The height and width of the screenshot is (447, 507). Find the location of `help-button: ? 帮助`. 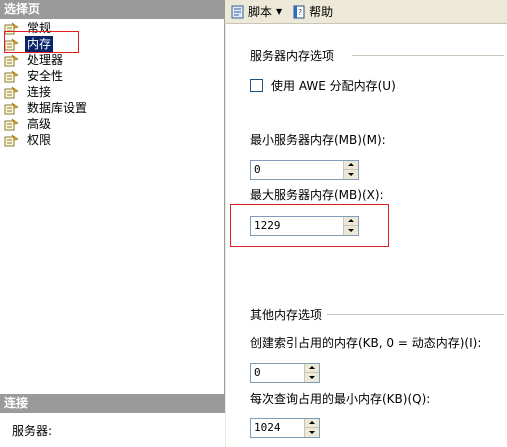

help-button: ? 帮助 is located at coordinates (312, 12).